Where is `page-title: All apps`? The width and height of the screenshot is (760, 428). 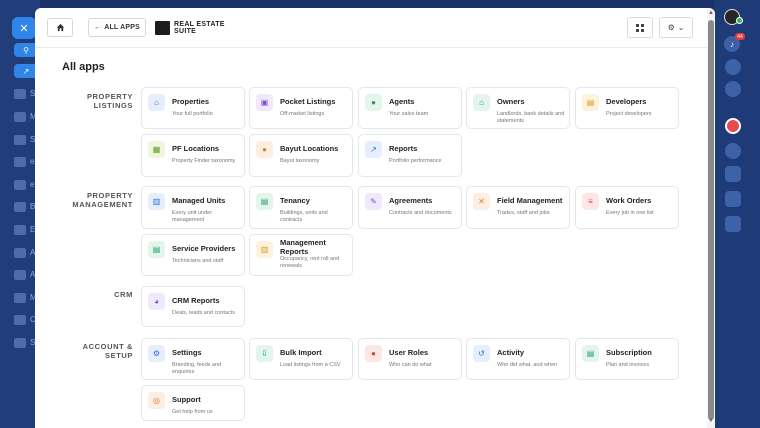
page-title: All apps is located at coordinates (83, 67).